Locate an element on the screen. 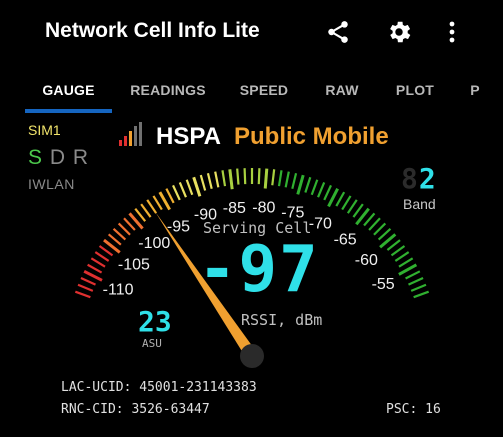 The width and height of the screenshot is (503, 437). operator-name: Public Mobile is located at coordinates (311, 136).